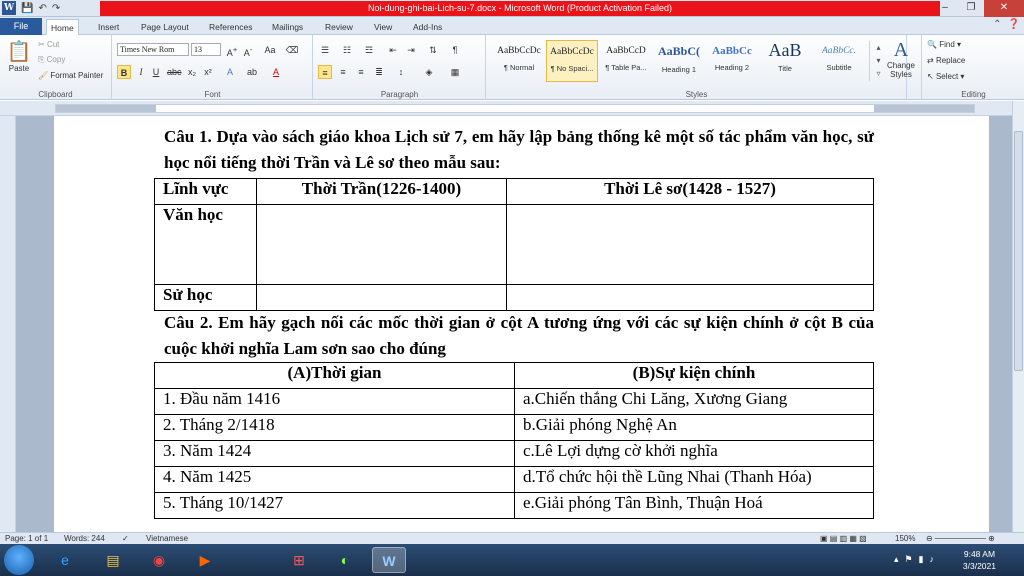  Describe the element at coordinates (270, 50) in the screenshot. I see `change-case-icon: Aa` at that location.